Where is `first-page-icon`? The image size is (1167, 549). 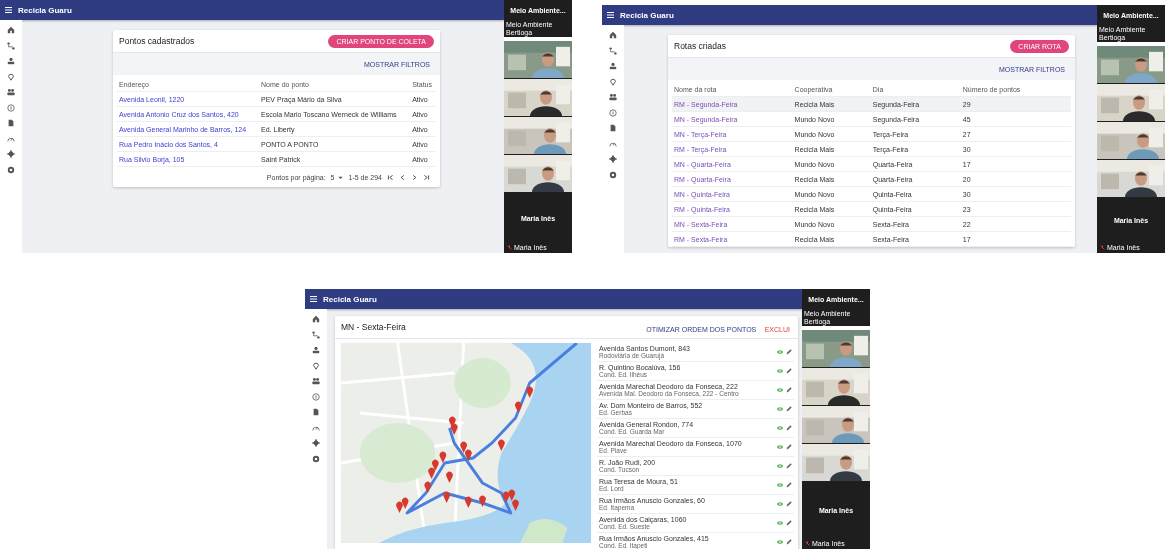 first-page-icon is located at coordinates (390, 177).